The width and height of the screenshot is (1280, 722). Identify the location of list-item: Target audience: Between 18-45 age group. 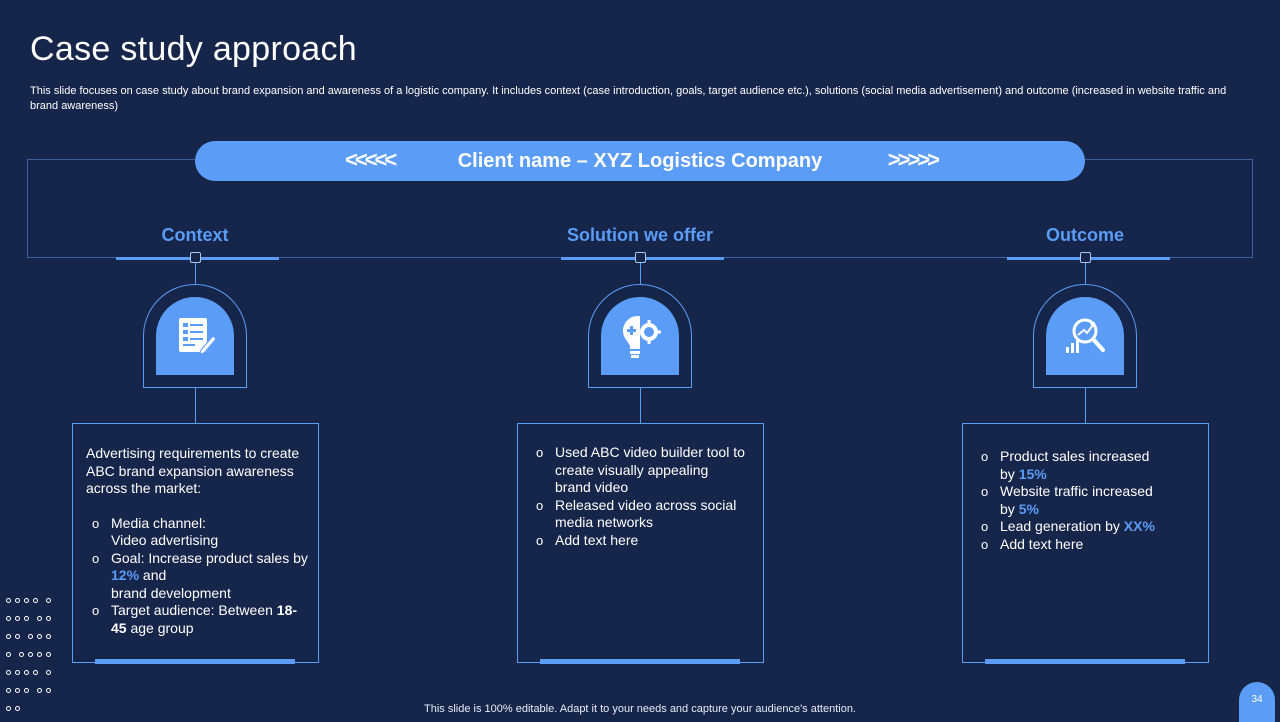
(197, 619).